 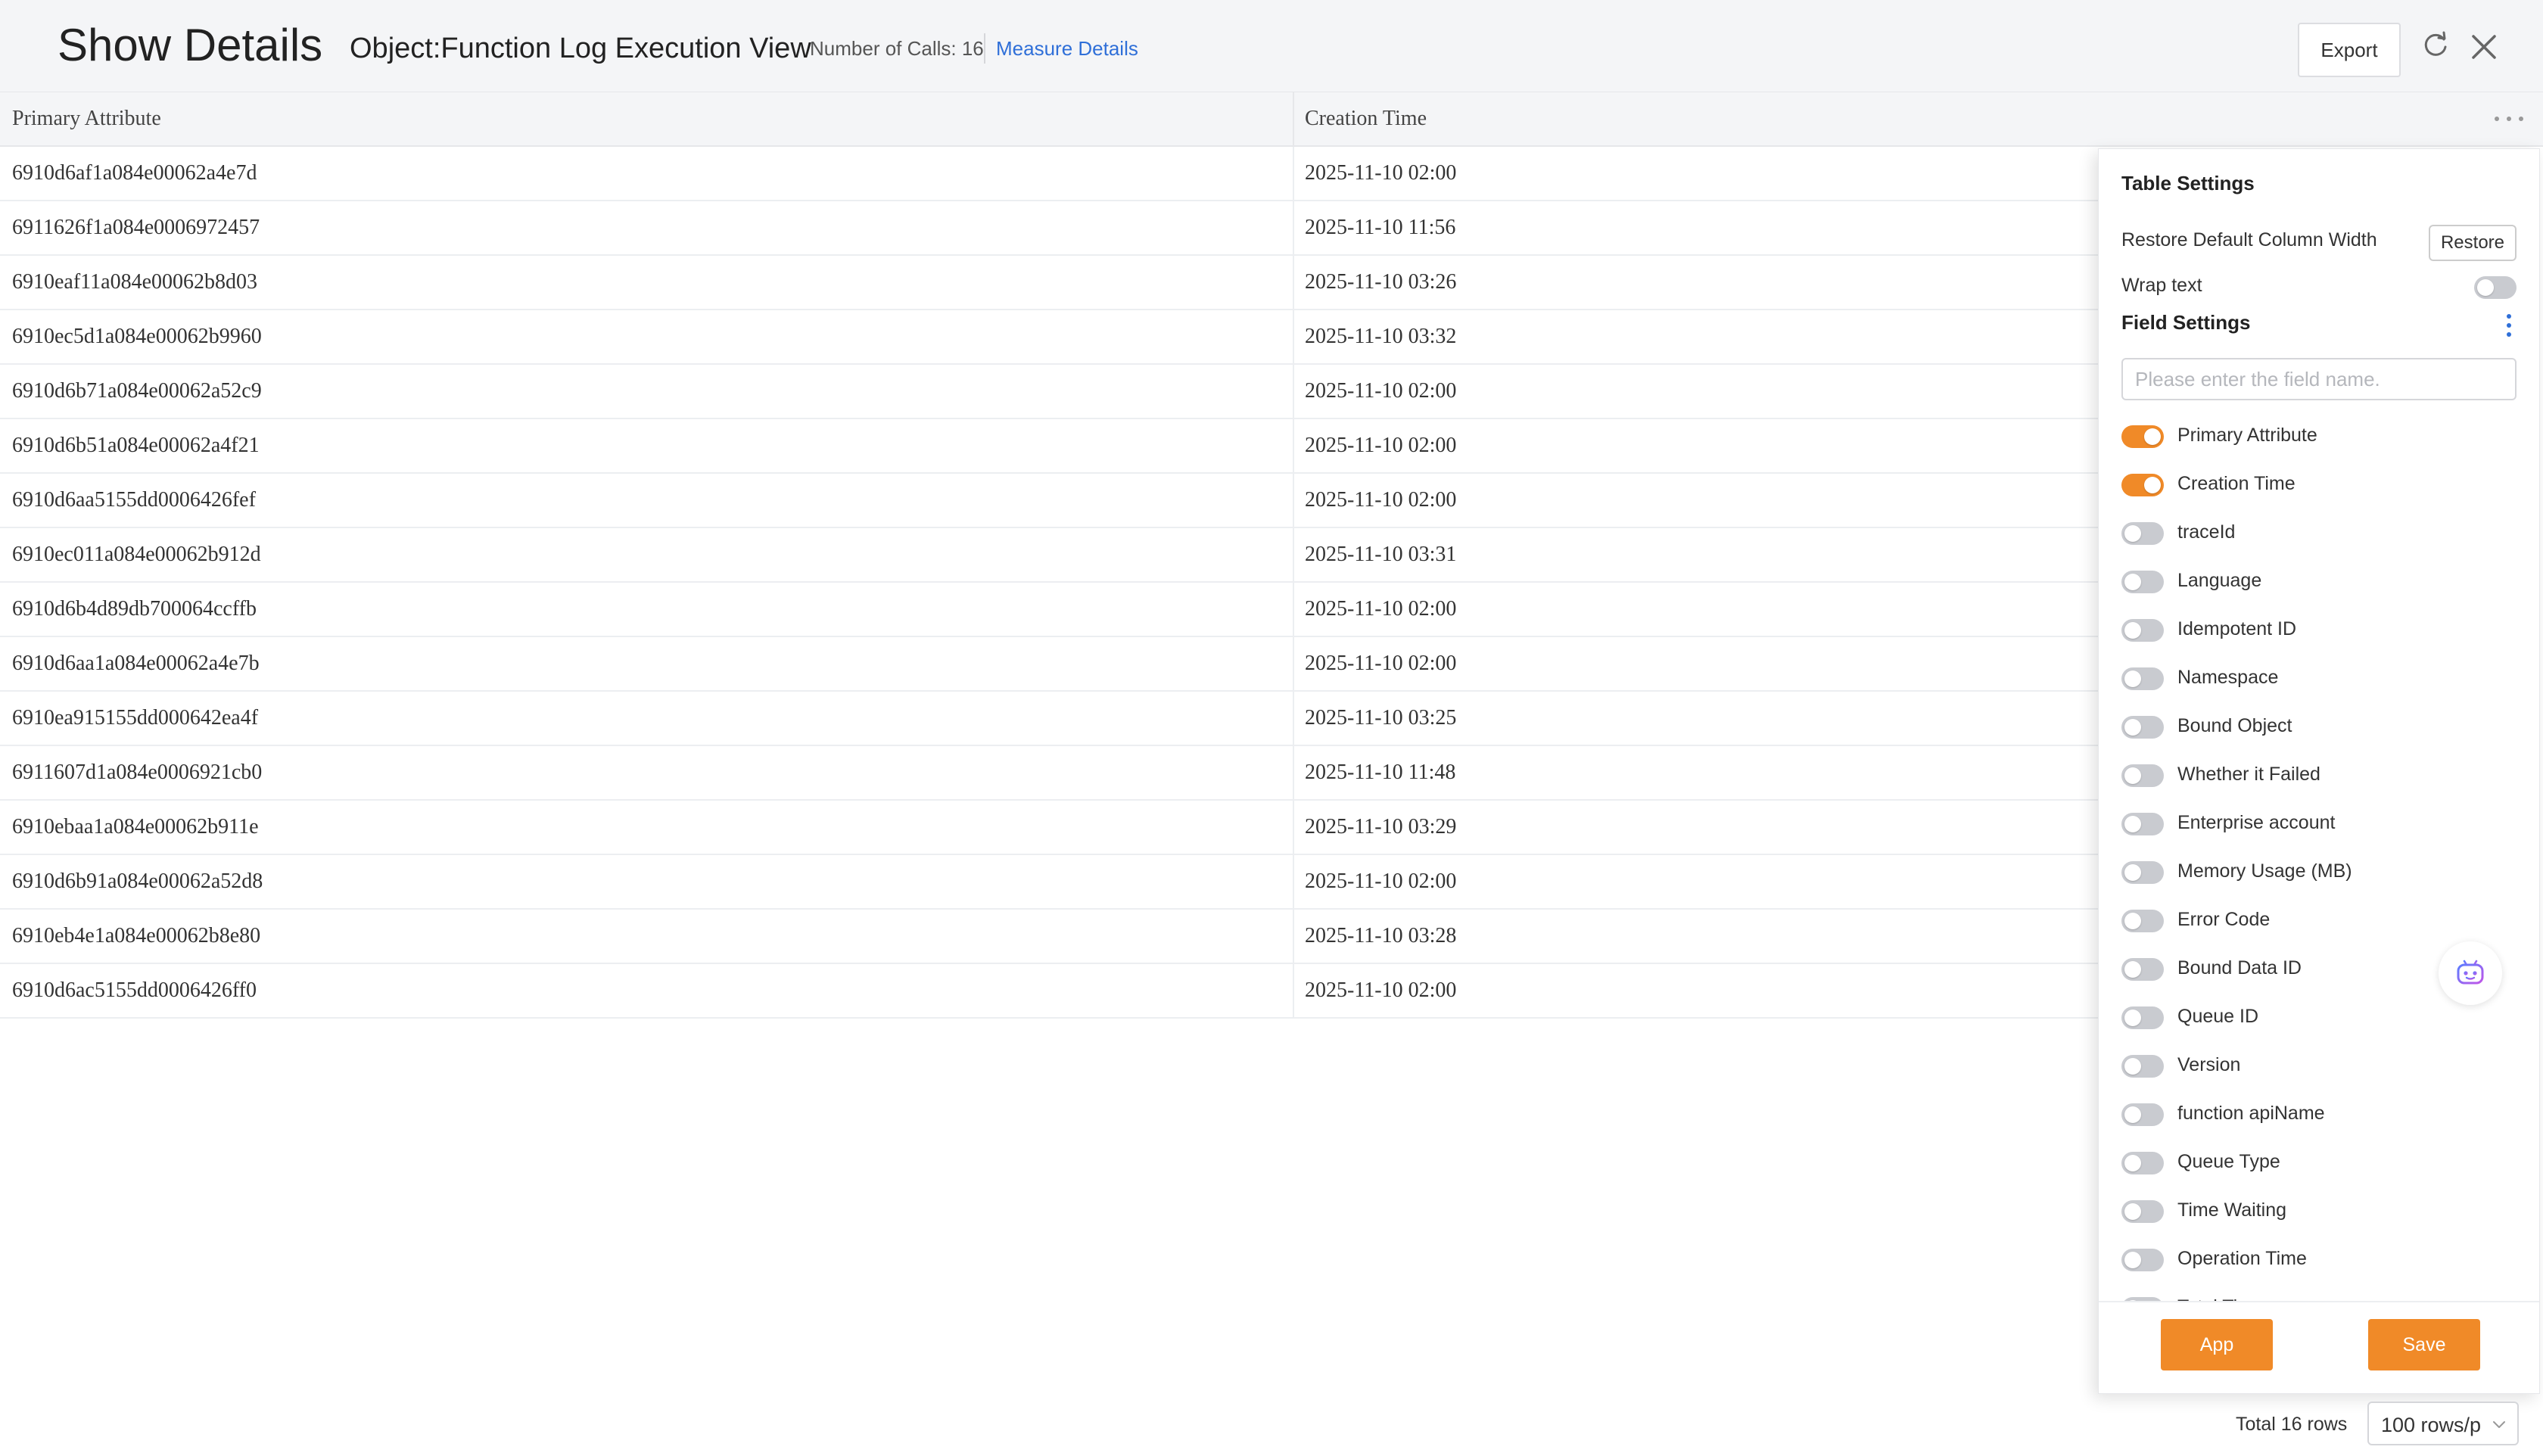 I want to click on cell-creation-time: 2025-11-10 03:28, so click(x=1381, y=935).